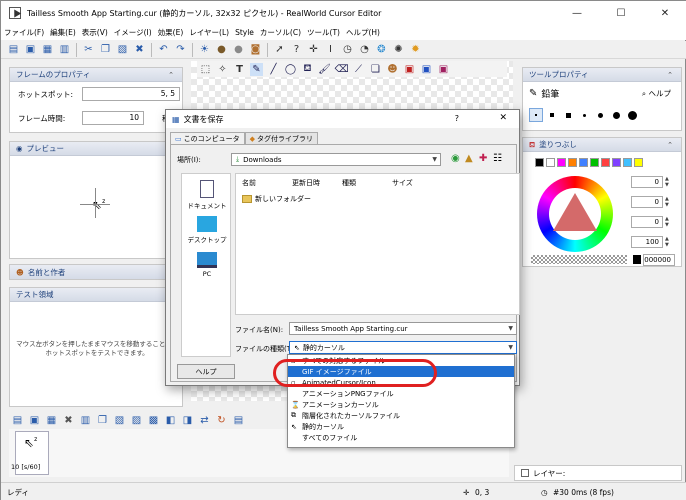 This screenshot has width=686, height=500. I want to click on gear-ring-icon: ✺, so click(398, 49).